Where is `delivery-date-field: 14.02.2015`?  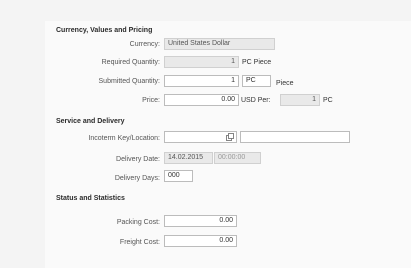
delivery-date-field: 14.02.2015 is located at coordinates (188, 158).